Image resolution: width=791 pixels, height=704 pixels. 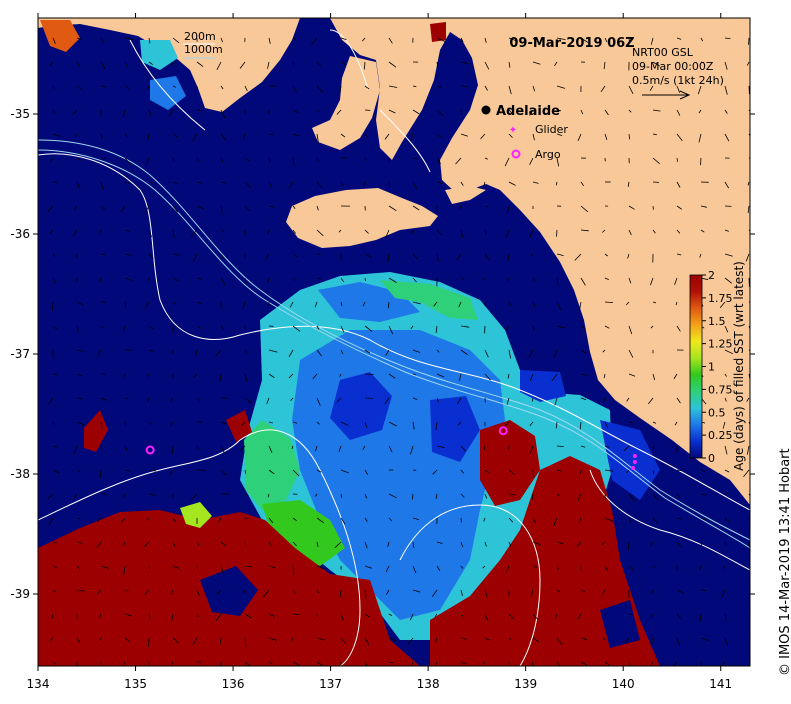 What do you see at coordinates (20, 474) in the screenshot?
I see `y-tick-label: -38` at bounding box center [20, 474].